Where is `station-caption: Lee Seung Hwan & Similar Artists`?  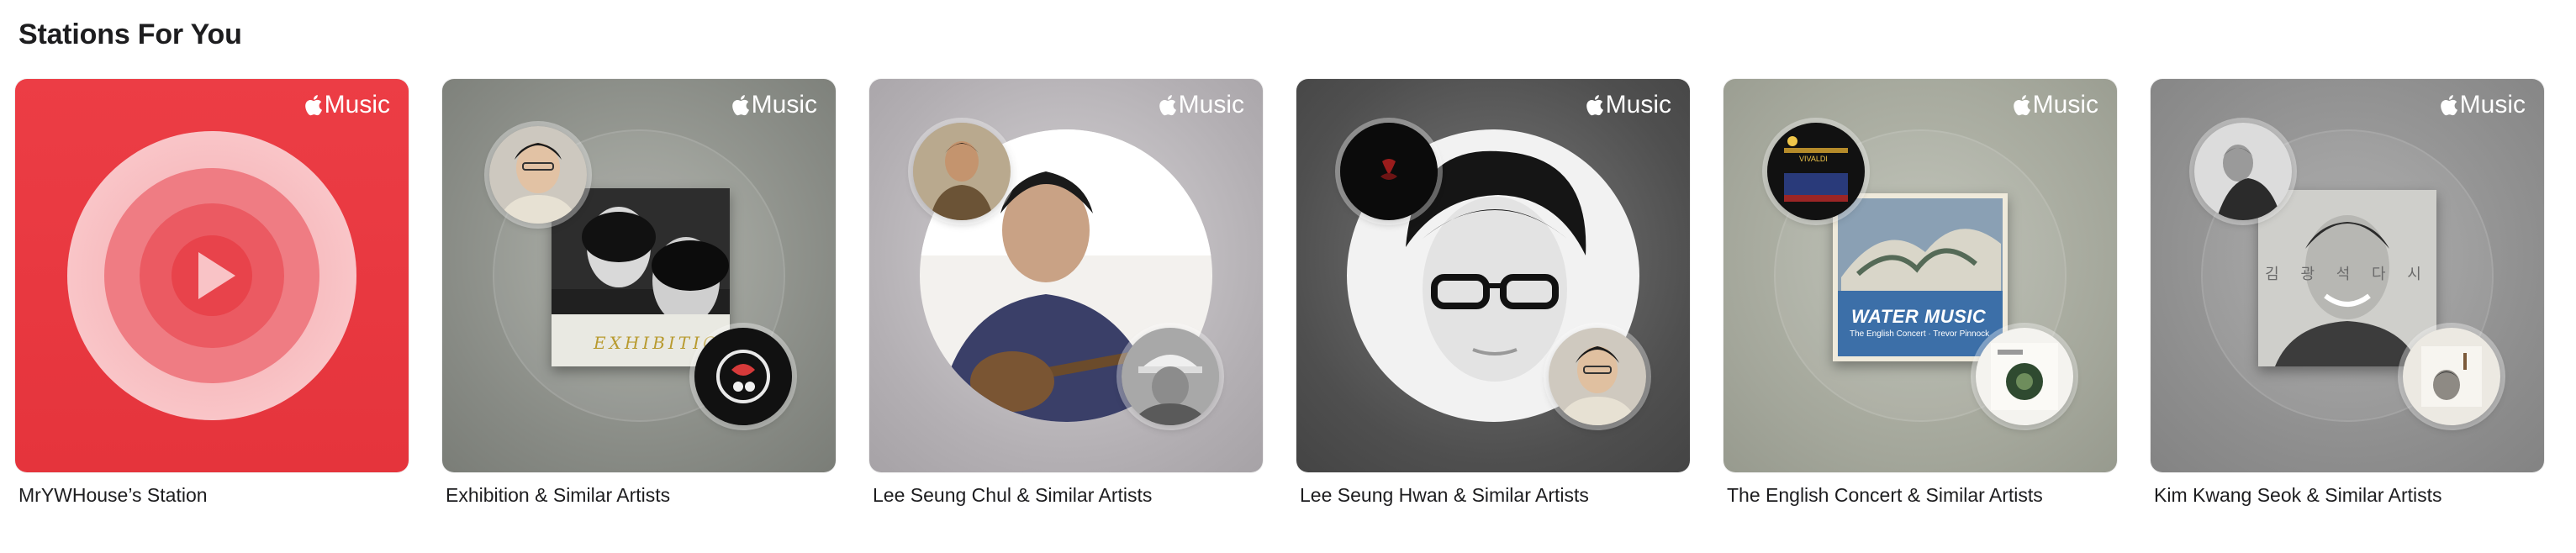
station-caption: Lee Seung Hwan & Similar Artists is located at coordinates (1493, 495).